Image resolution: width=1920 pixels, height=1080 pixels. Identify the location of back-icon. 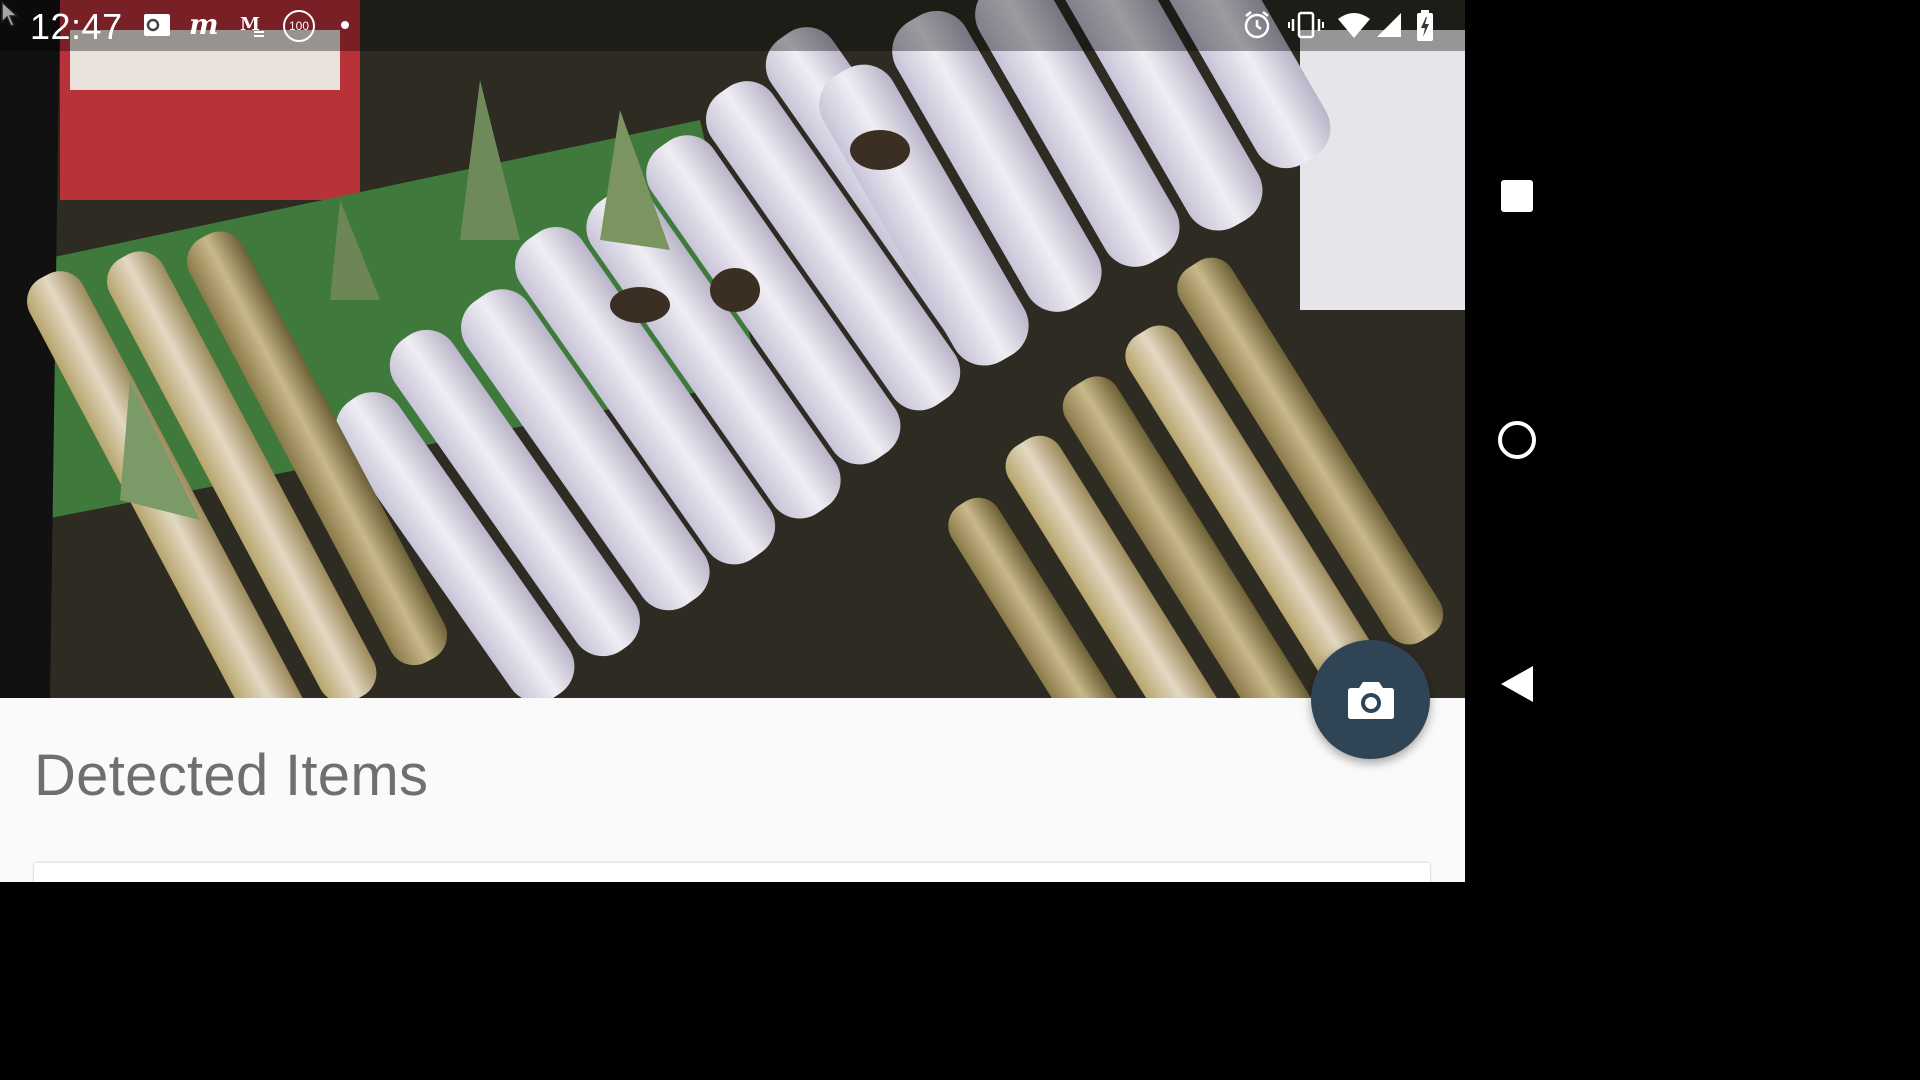
(1516, 684).